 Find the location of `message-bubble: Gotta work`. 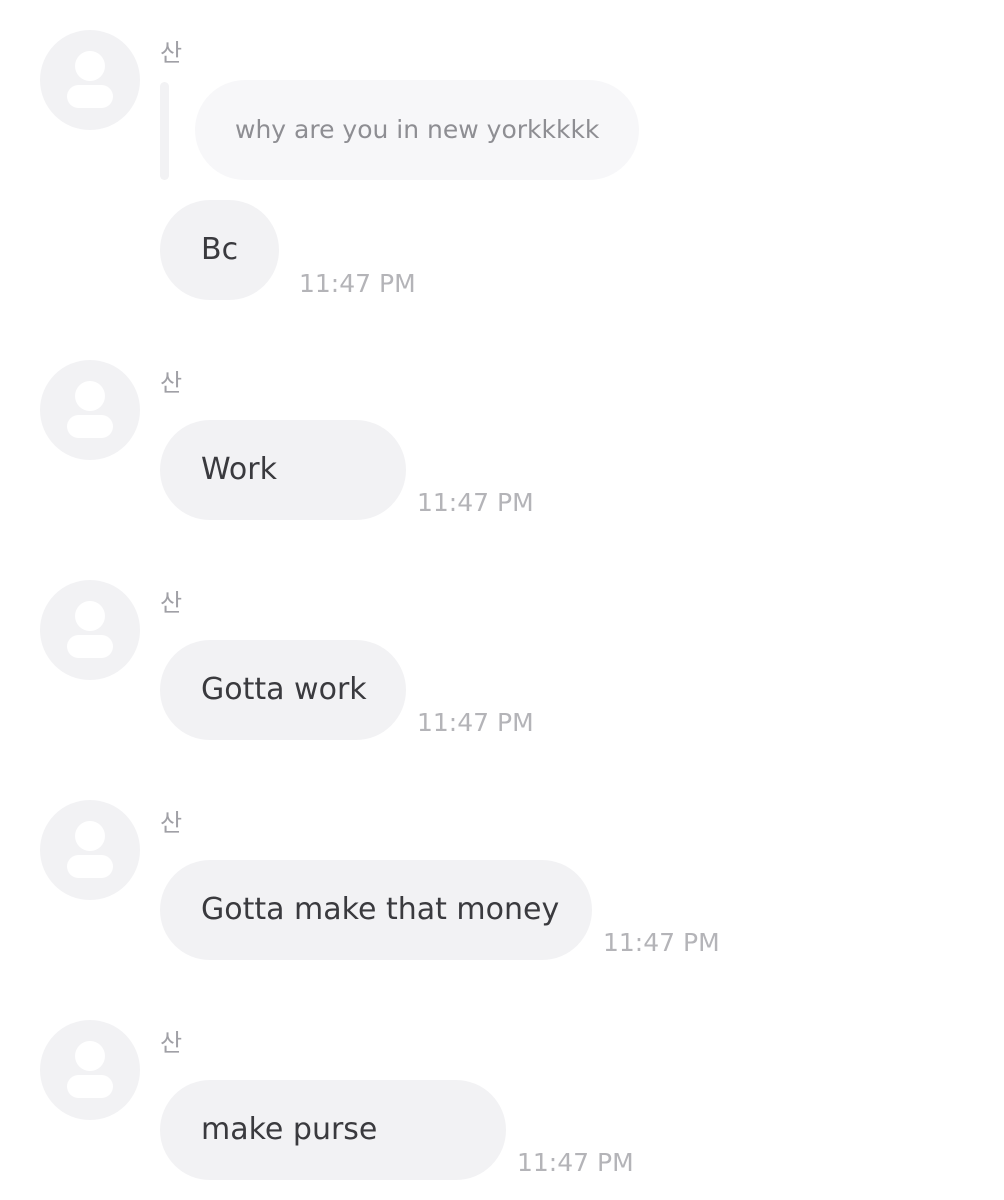

message-bubble: Gotta work is located at coordinates (283, 690).